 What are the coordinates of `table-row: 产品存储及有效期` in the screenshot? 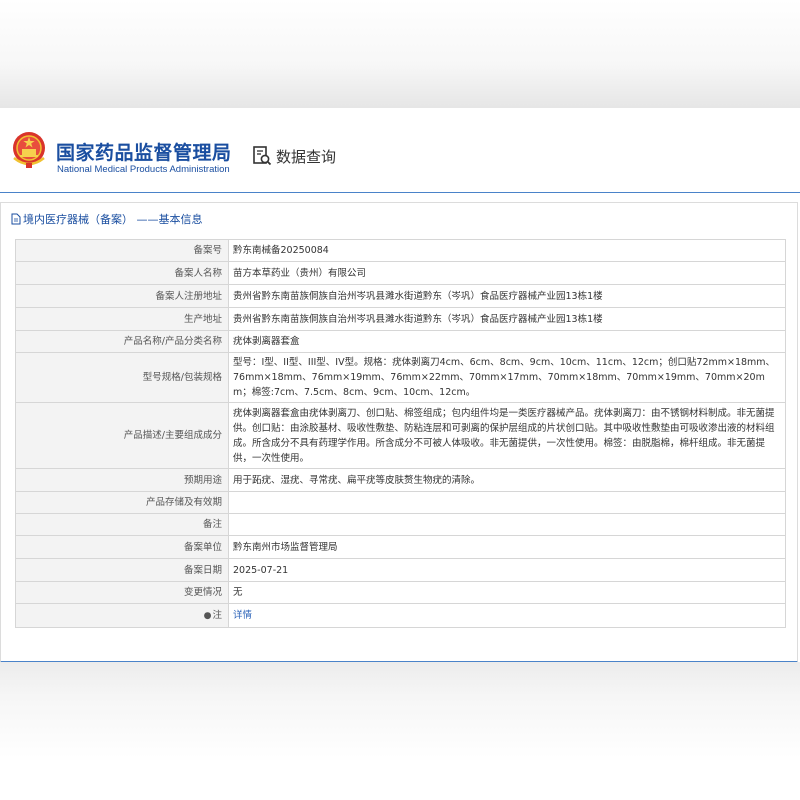 It's located at (400, 502).